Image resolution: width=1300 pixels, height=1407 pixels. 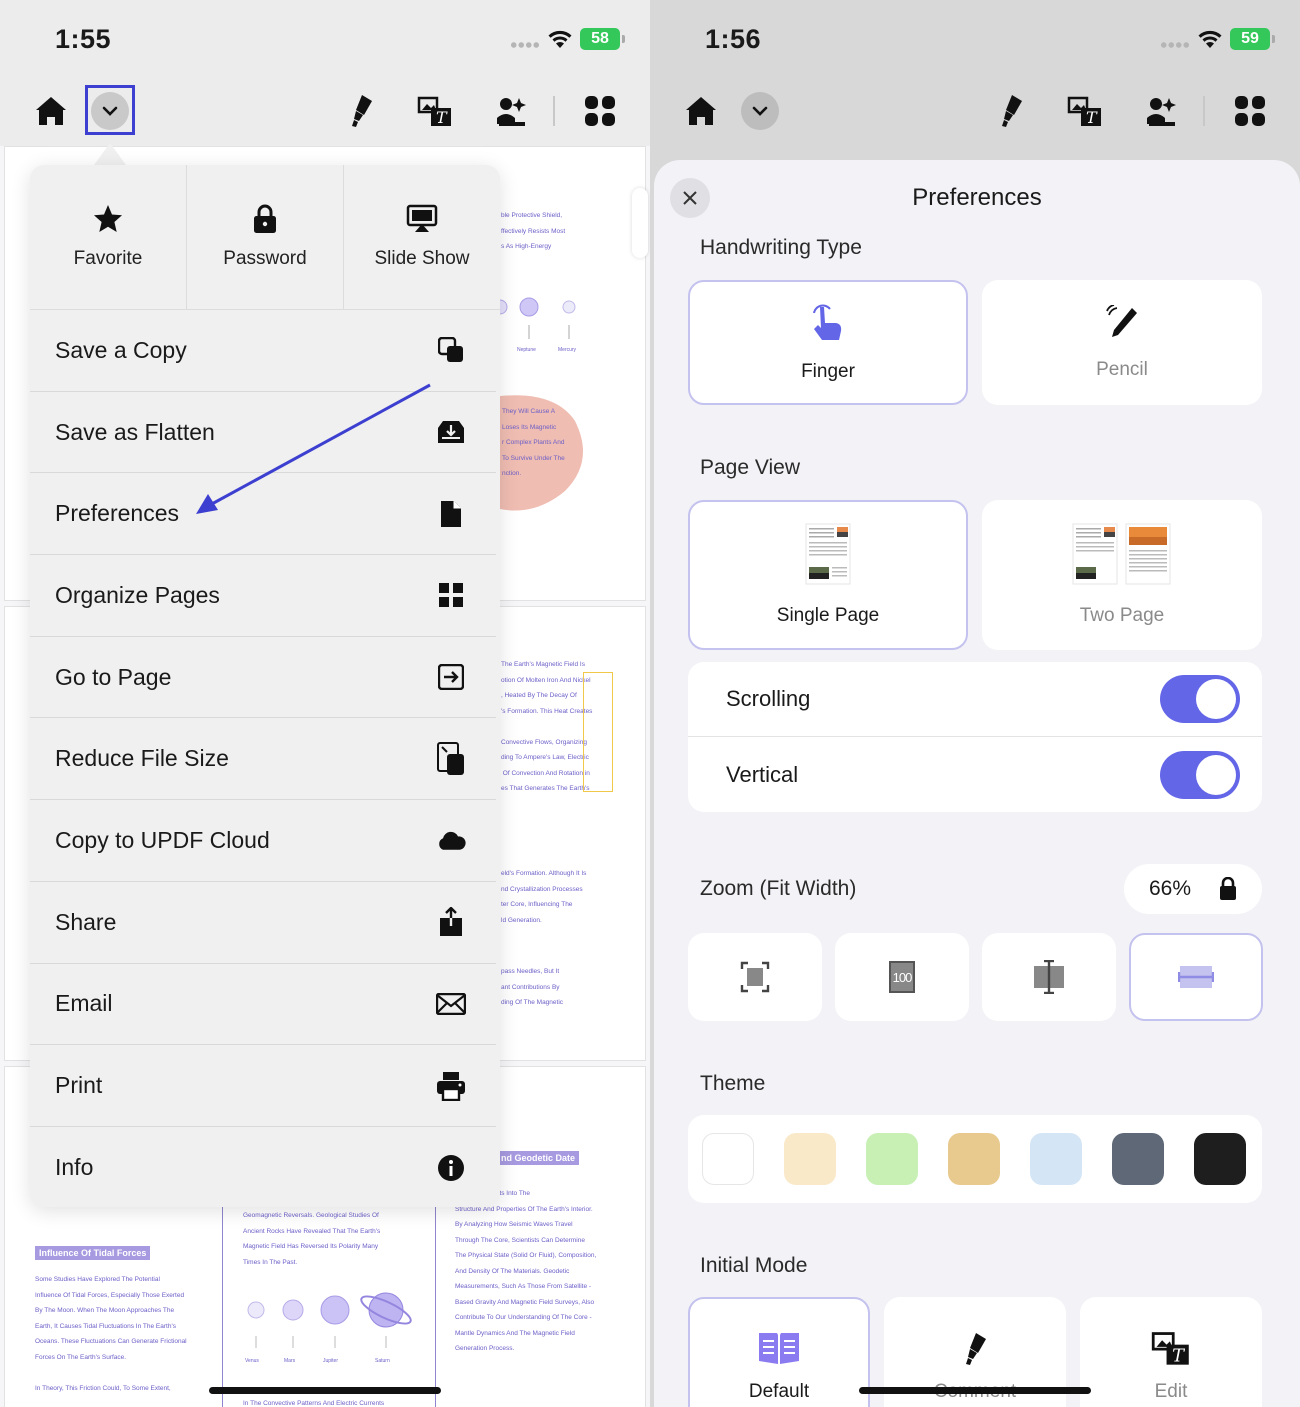 What do you see at coordinates (560, 39) in the screenshot?
I see `wifi-icon` at bounding box center [560, 39].